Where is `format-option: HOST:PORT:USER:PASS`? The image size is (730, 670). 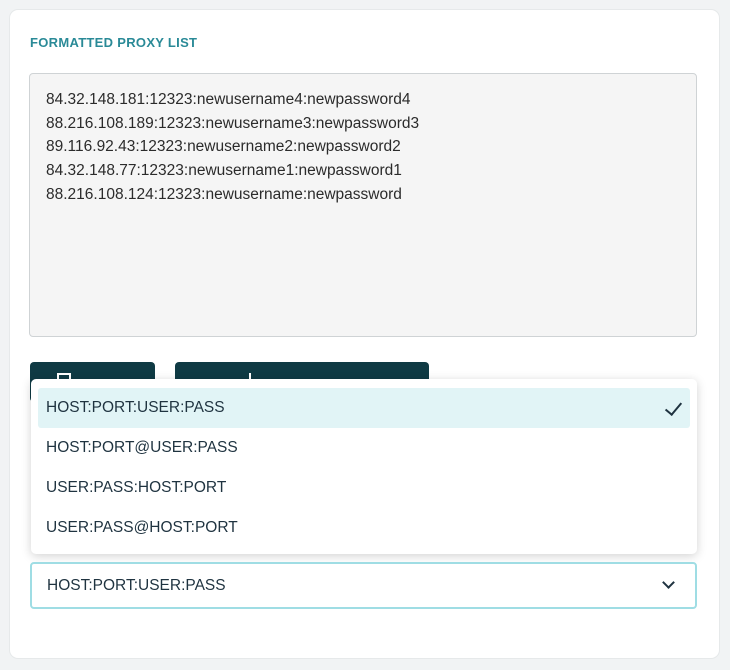
format-option: HOST:PORT:USER:PASS is located at coordinates (364, 408).